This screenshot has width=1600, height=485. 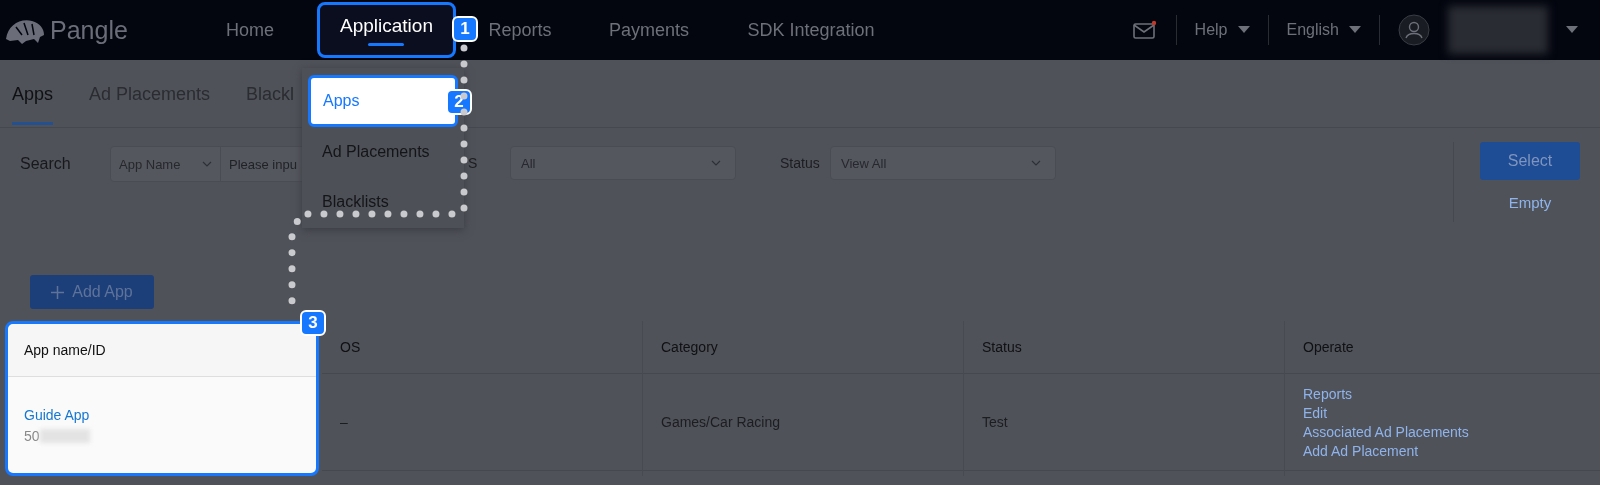 I want to click on column-header: OS, so click(x=482, y=347).